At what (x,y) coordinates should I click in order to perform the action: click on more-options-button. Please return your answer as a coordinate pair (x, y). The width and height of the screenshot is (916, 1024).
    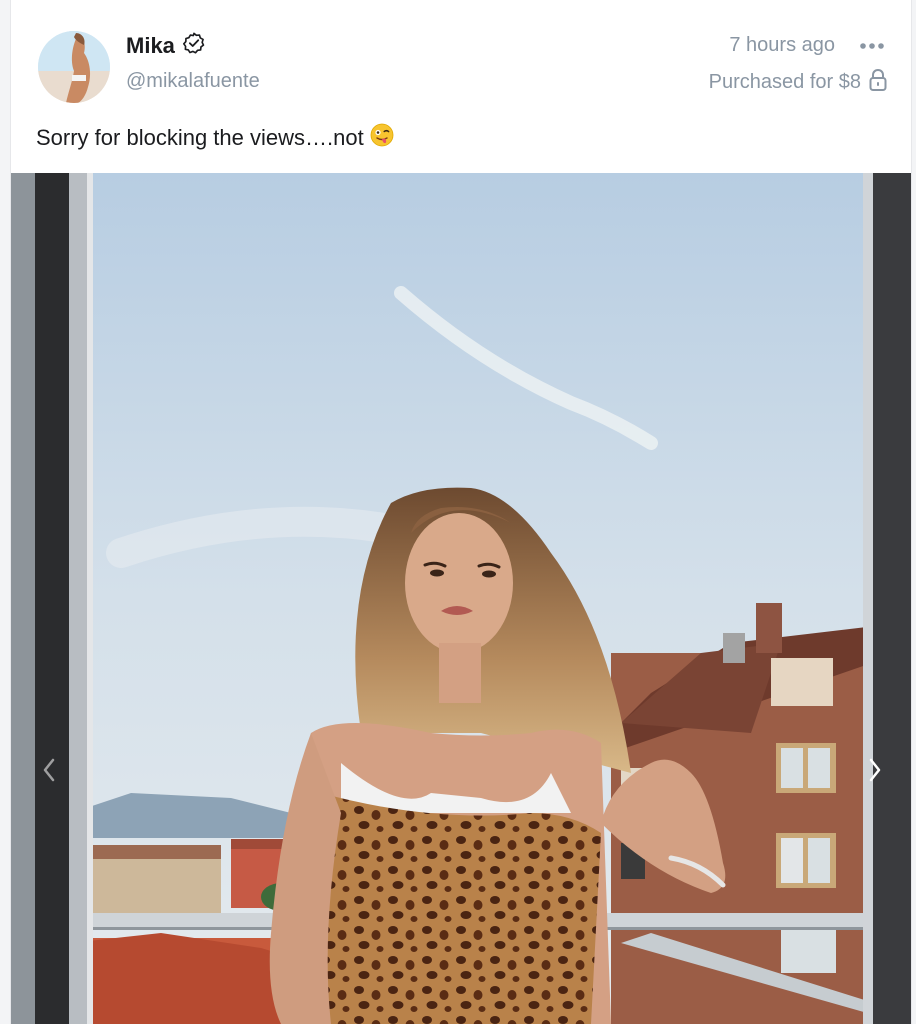
    Looking at the image, I should click on (872, 46).